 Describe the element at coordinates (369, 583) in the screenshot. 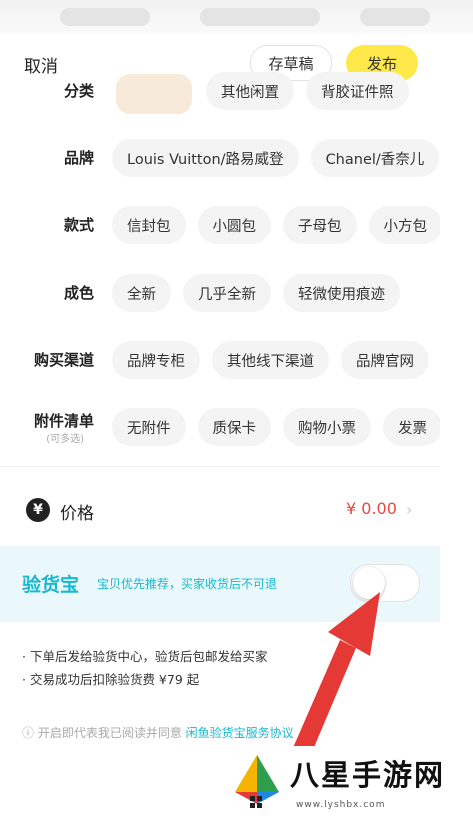

I see `toggle-knob` at that location.